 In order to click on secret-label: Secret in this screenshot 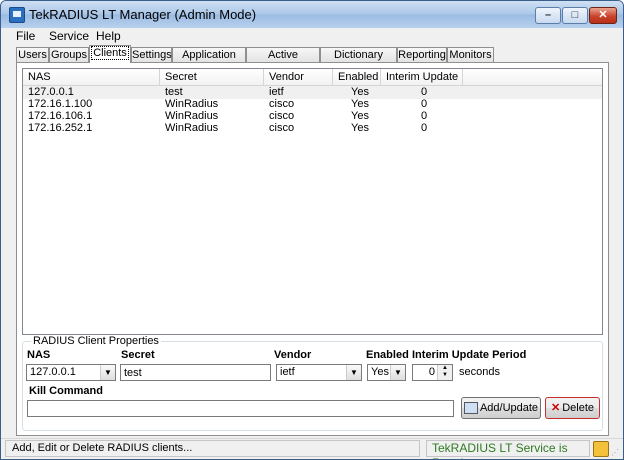, I will do `click(138, 355)`.